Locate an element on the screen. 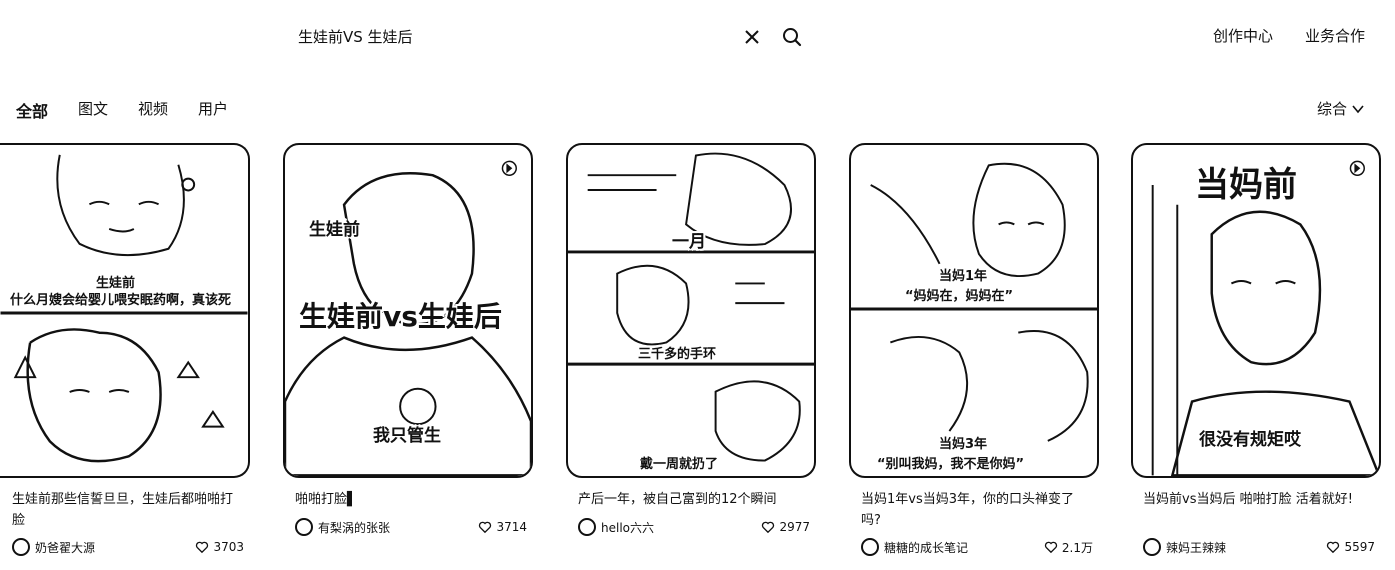 The width and height of the screenshot is (1395, 570). tab-image-text: 图文 is located at coordinates (93, 110).